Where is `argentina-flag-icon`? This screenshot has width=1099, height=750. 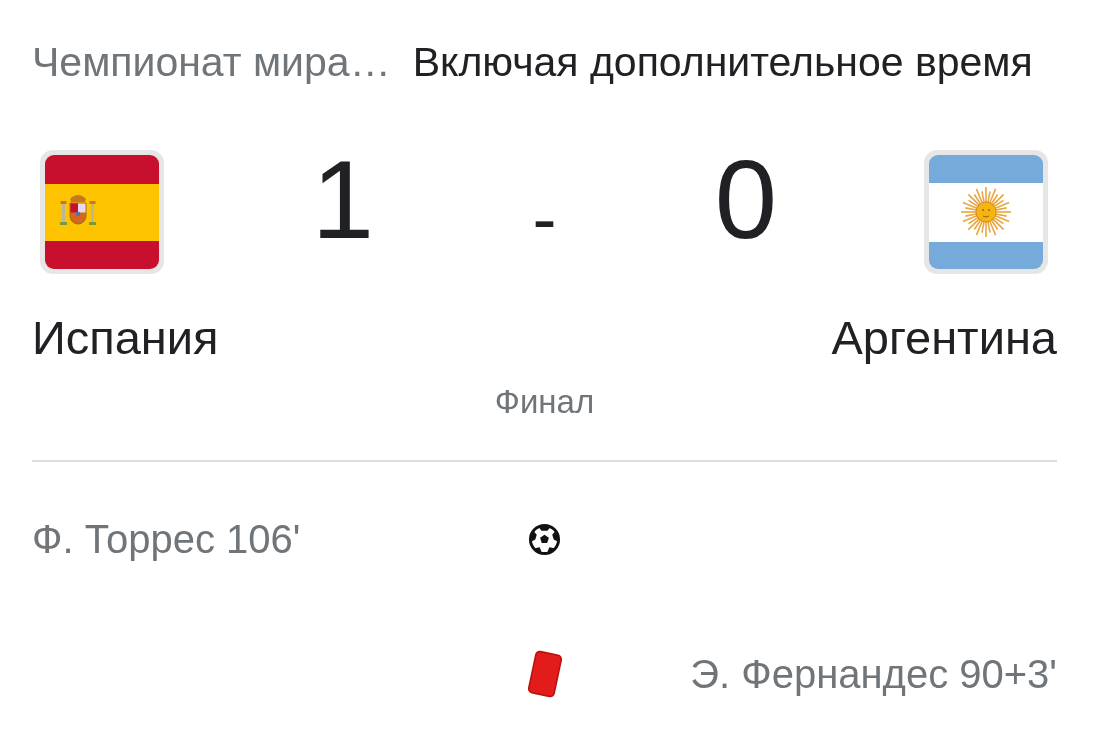 argentina-flag-icon is located at coordinates (986, 212).